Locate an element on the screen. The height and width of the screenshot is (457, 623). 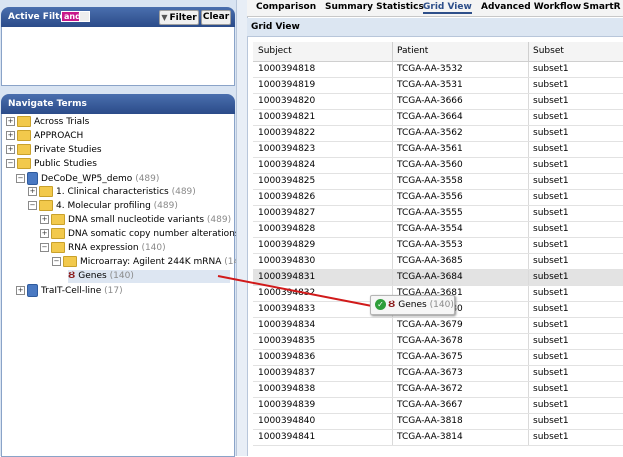
drag-ghost: ✓ Ȣ Genes (140) is located at coordinates (412, 305).